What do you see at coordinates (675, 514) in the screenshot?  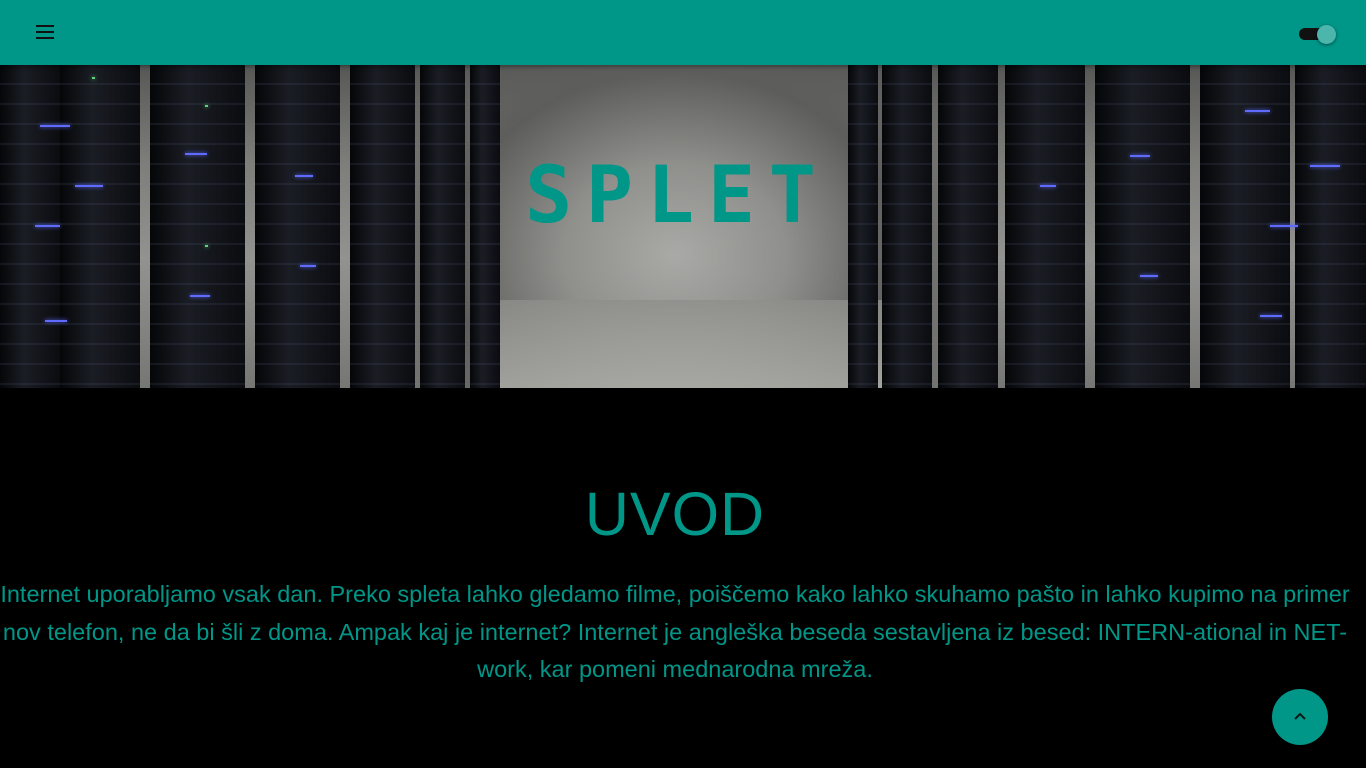 I see `section-title: UVOD` at bounding box center [675, 514].